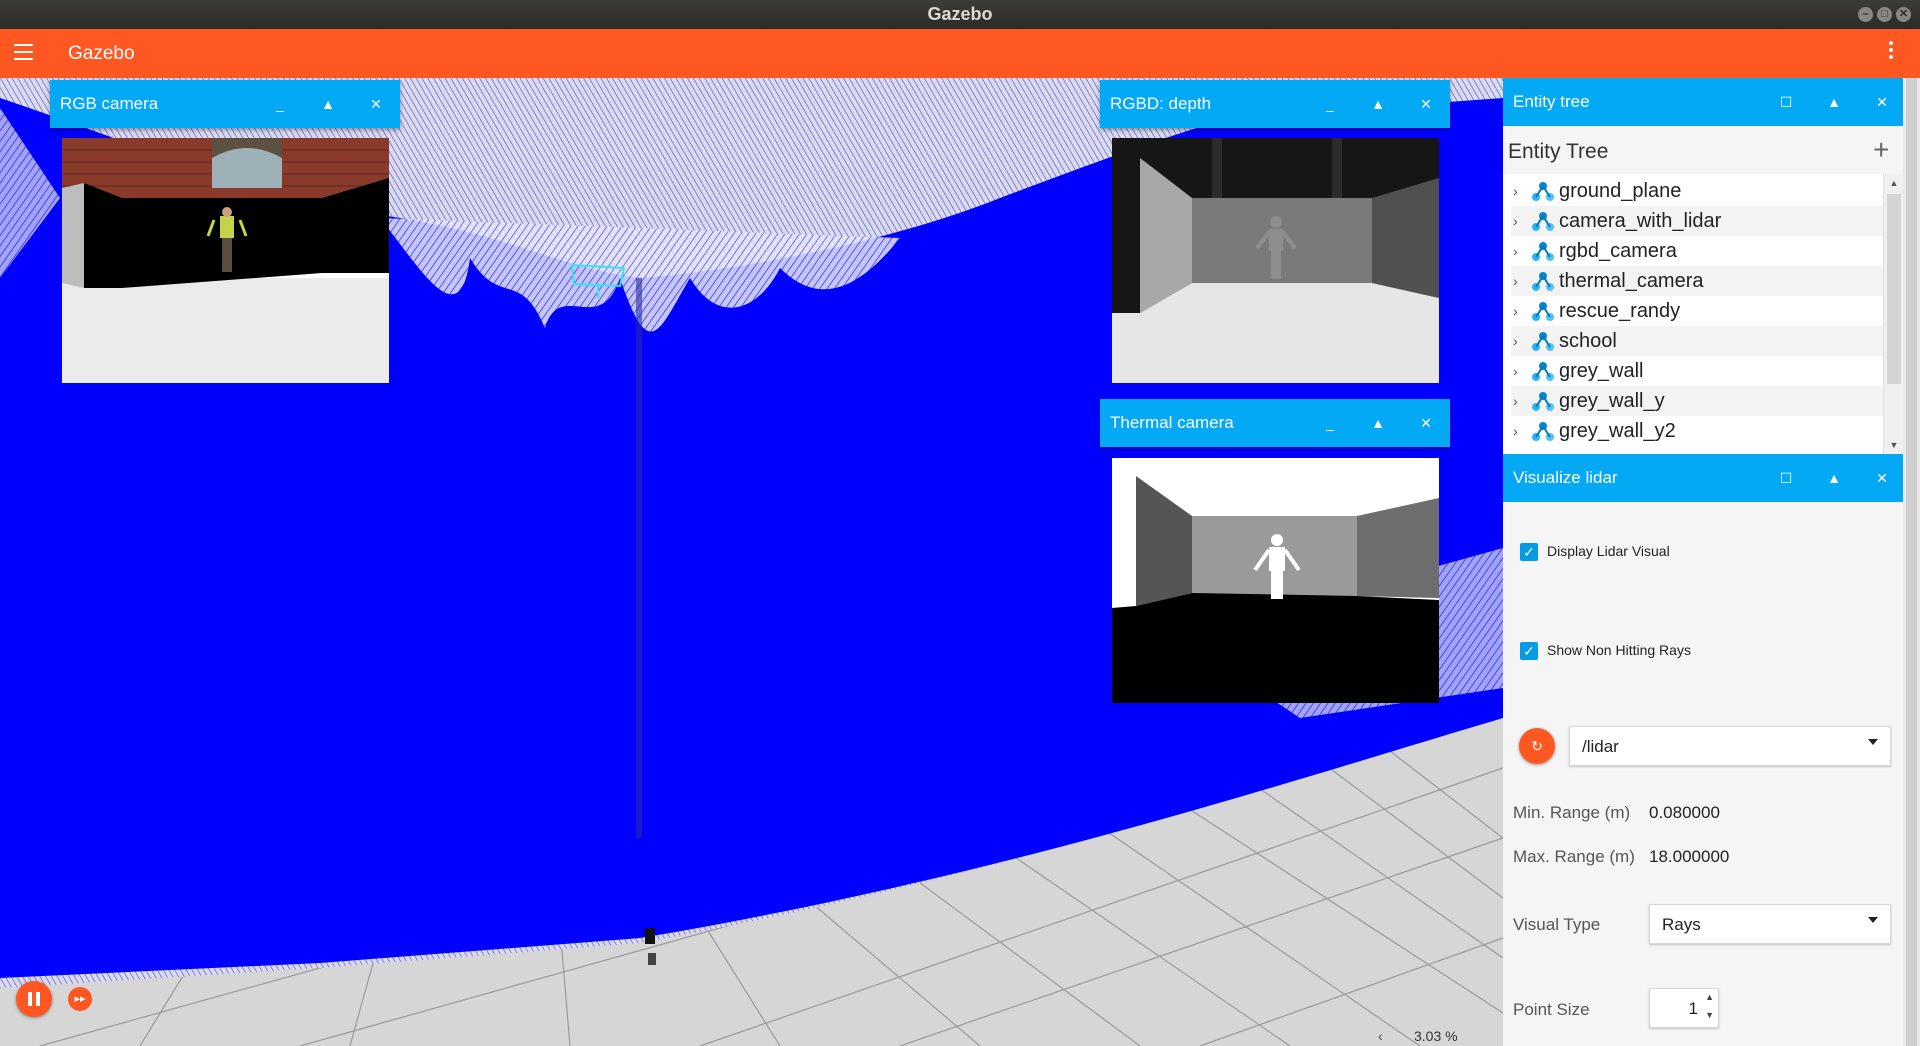 This screenshot has width=1920, height=1046. I want to click on app-header: Gazebo, so click(960, 53).